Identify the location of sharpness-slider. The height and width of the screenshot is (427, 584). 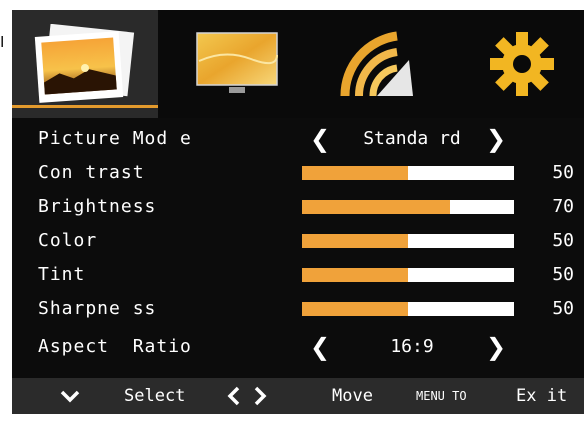
(408, 309).